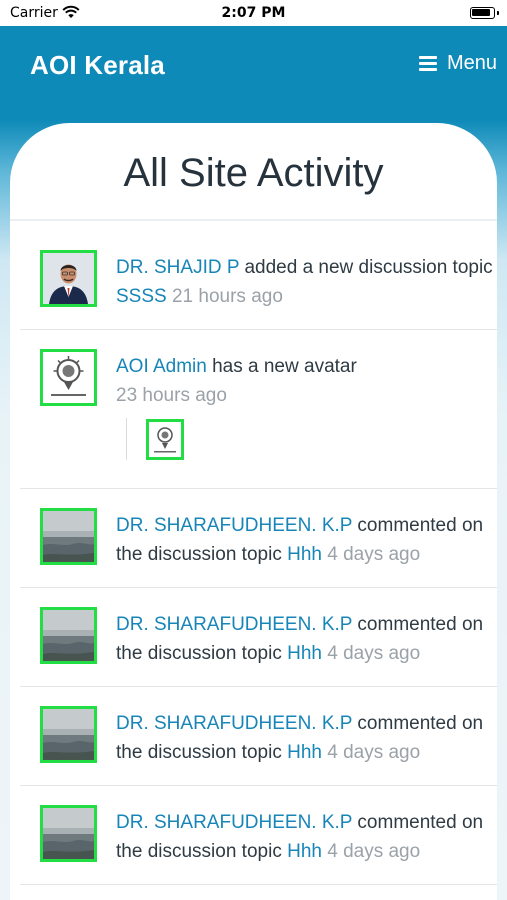 The height and width of the screenshot is (900, 507). I want to click on battery-icon, so click(484, 13).